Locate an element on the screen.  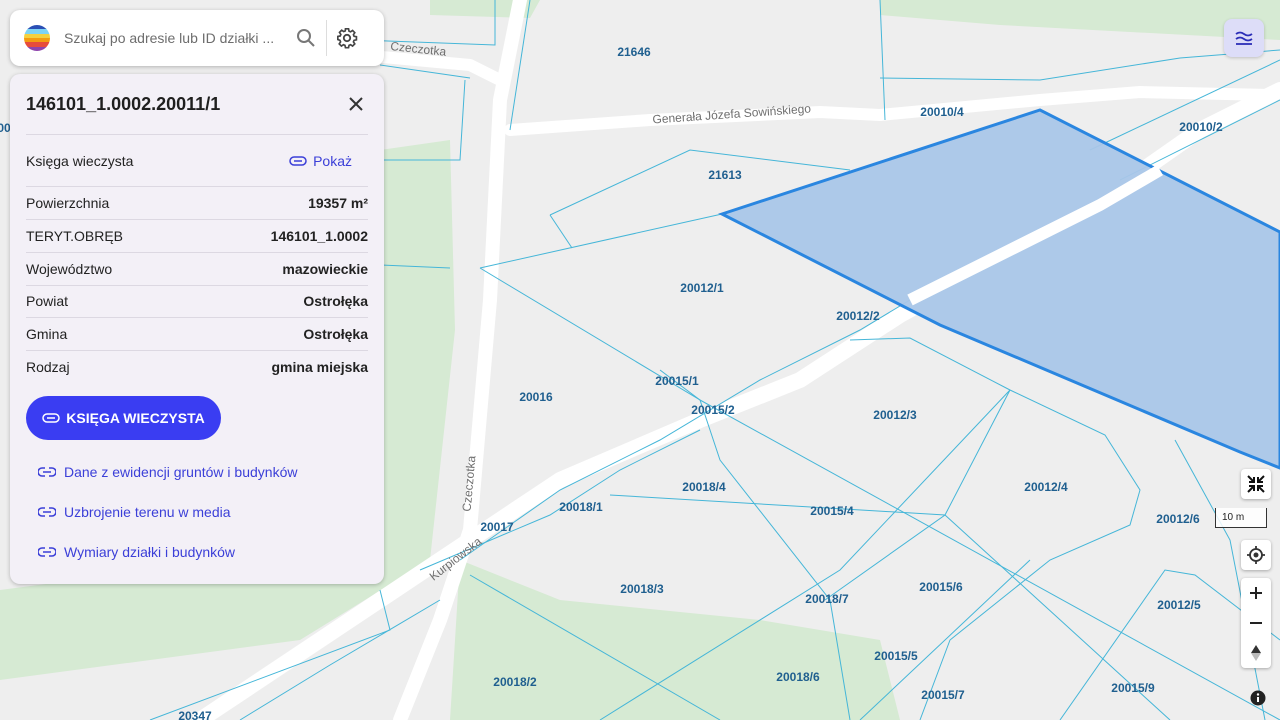
link-label: Uzbrojenie terenu w media is located at coordinates (147, 512).